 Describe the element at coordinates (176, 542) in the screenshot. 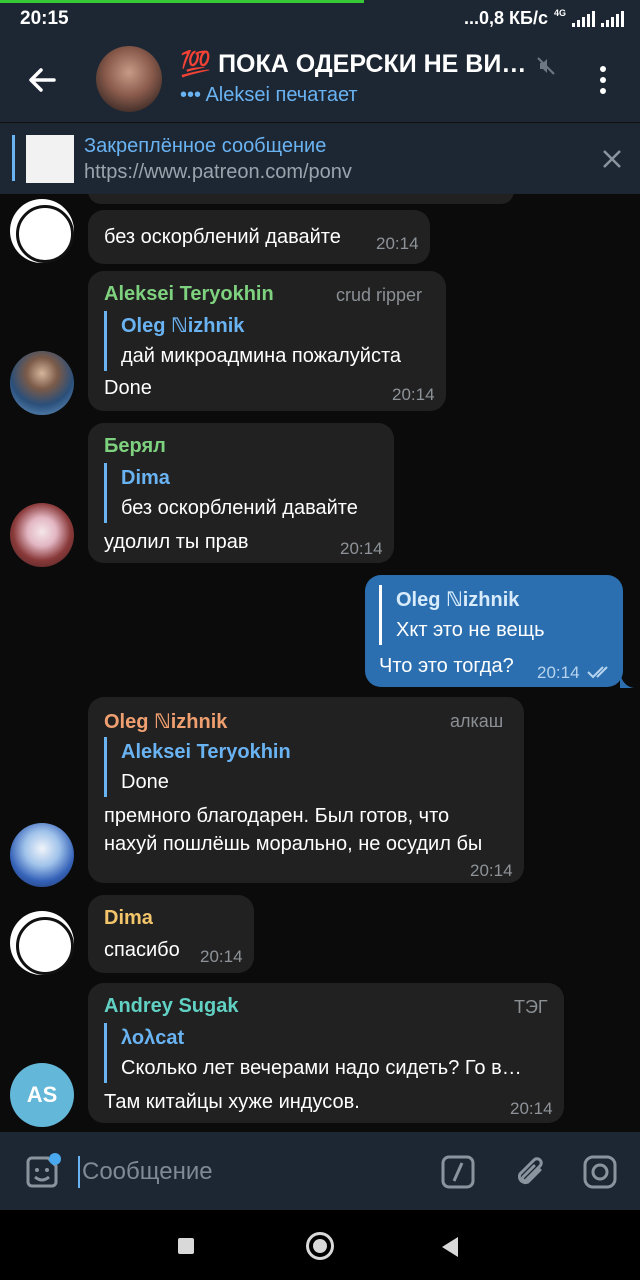

I see `message-text: удолил ты прав` at that location.